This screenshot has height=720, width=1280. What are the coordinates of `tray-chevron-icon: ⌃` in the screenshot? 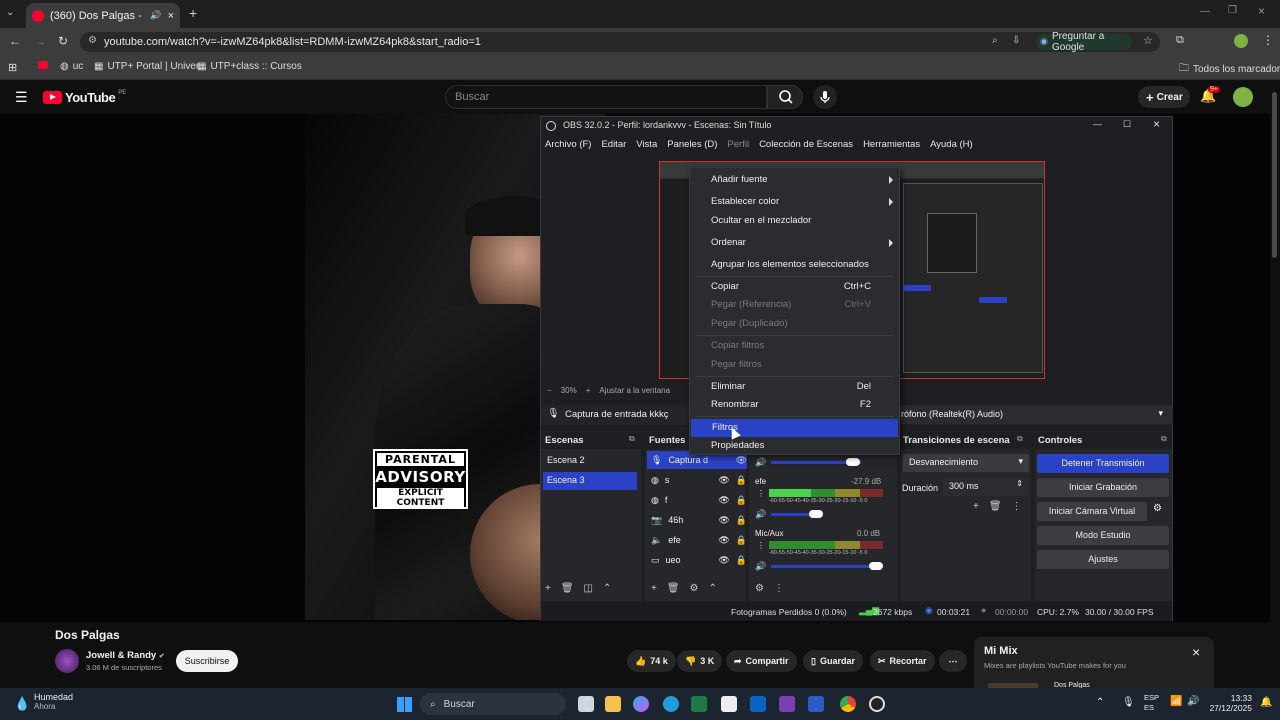 It's located at (1100, 702).